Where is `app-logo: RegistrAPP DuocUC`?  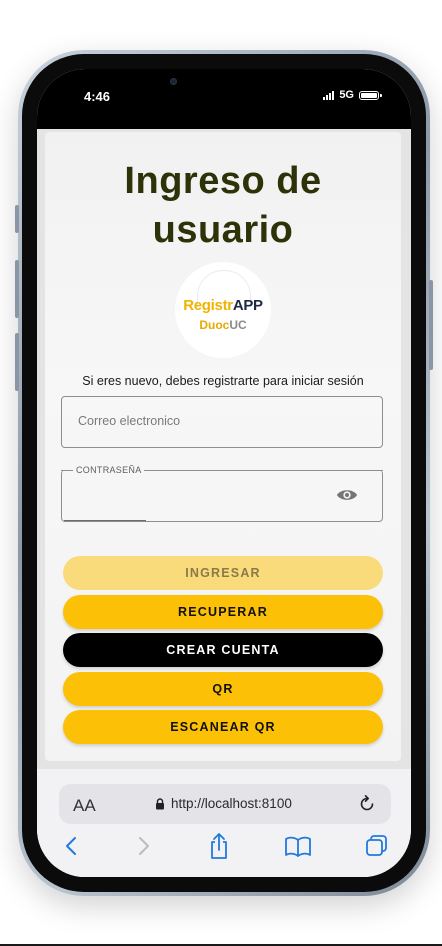 app-logo: RegistrAPP DuocUC is located at coordinates (223, 310).